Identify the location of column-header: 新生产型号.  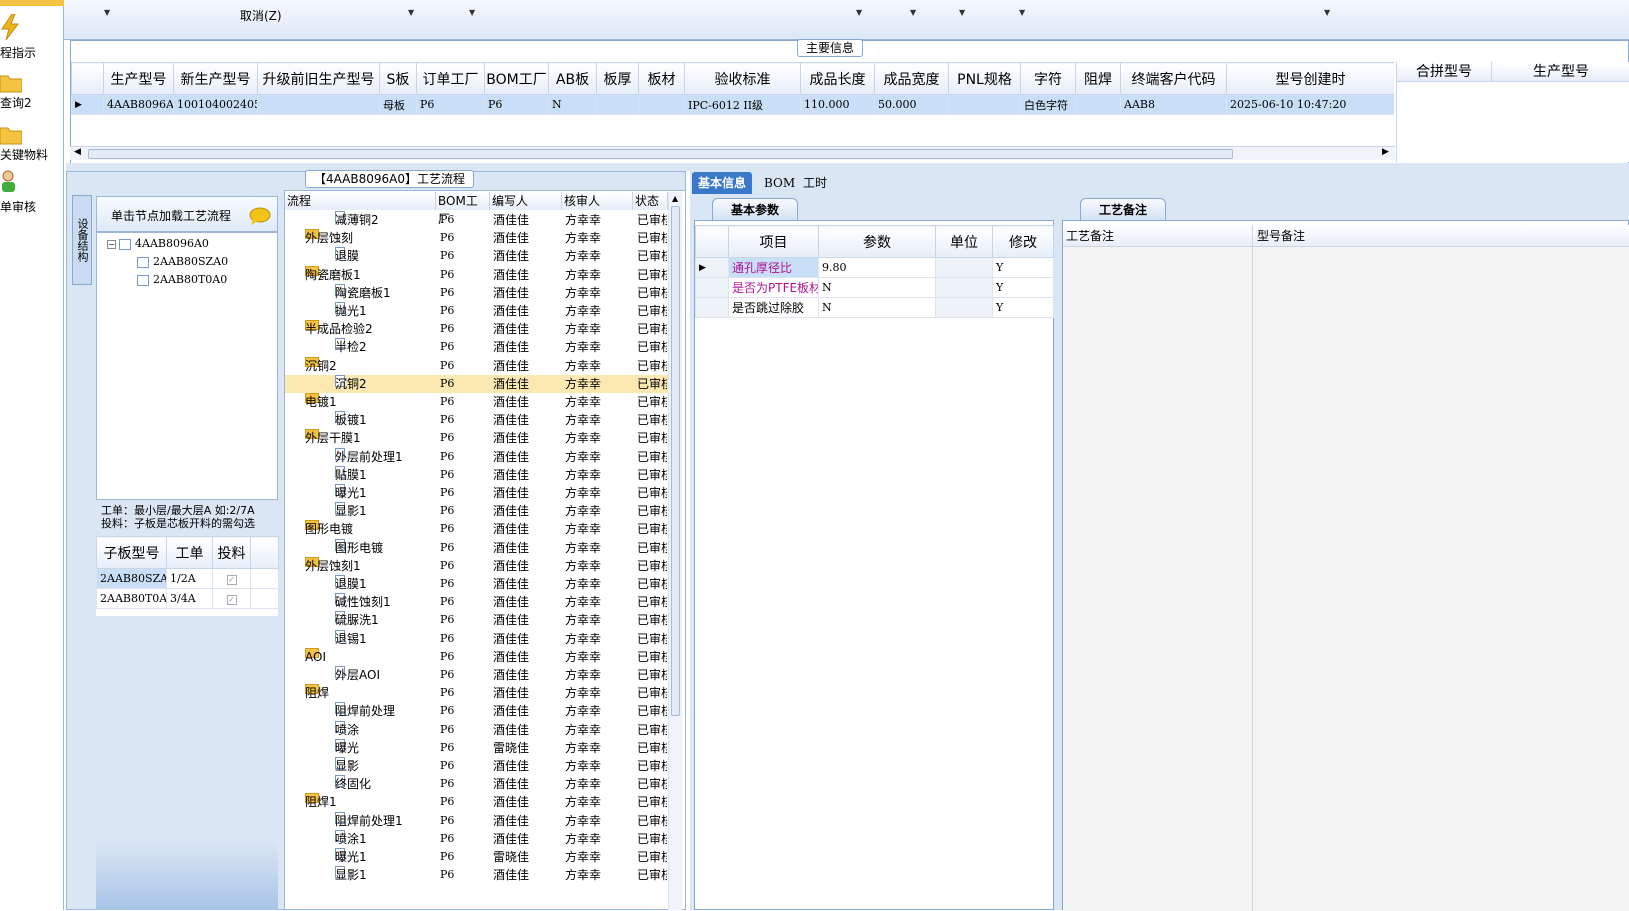
(215, 78).